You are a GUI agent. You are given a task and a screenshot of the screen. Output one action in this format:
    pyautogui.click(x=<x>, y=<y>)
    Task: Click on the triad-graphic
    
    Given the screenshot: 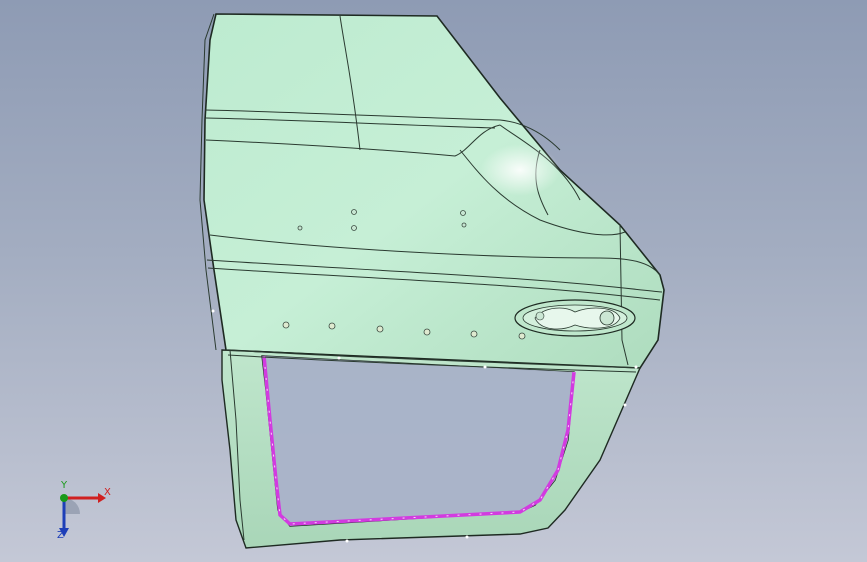 What is the action you would take?
    pyautogui.click(x=82, y=515)
    